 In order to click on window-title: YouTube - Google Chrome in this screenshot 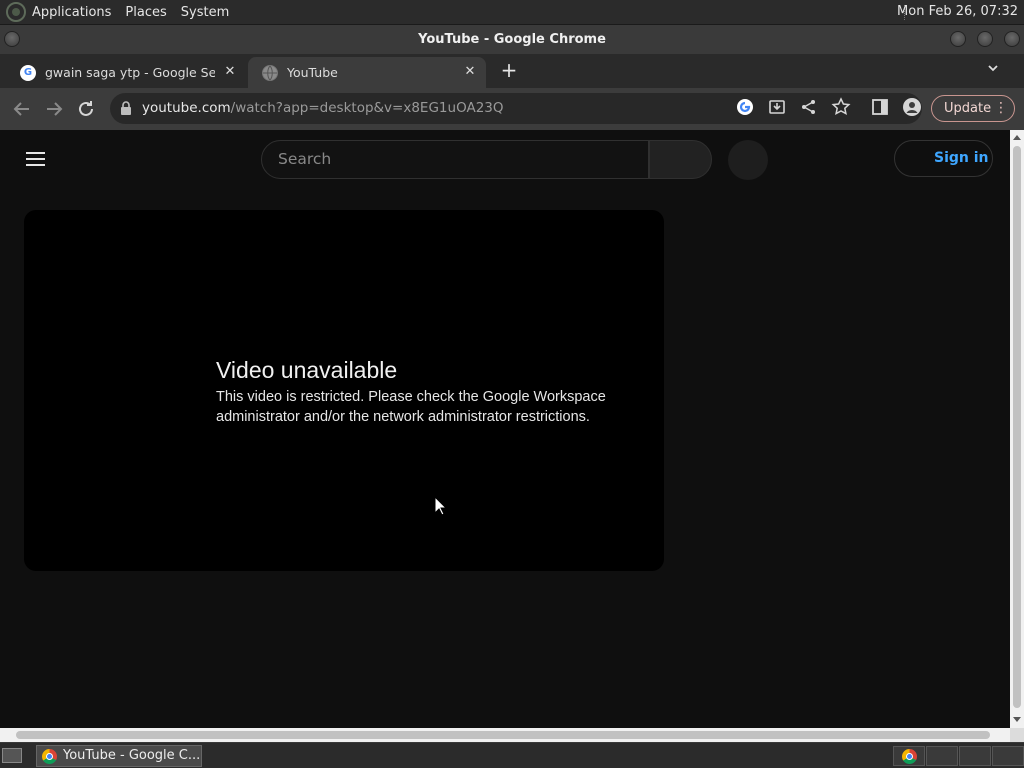, I will do `click(512, 39)`.